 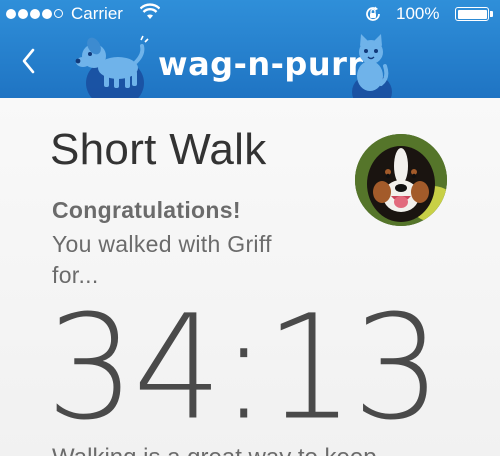 What do you see at coordinates (146, 210) in the screenshot?
I see `congrats-heading: Congratulations!` at bounding box center [146, 210].